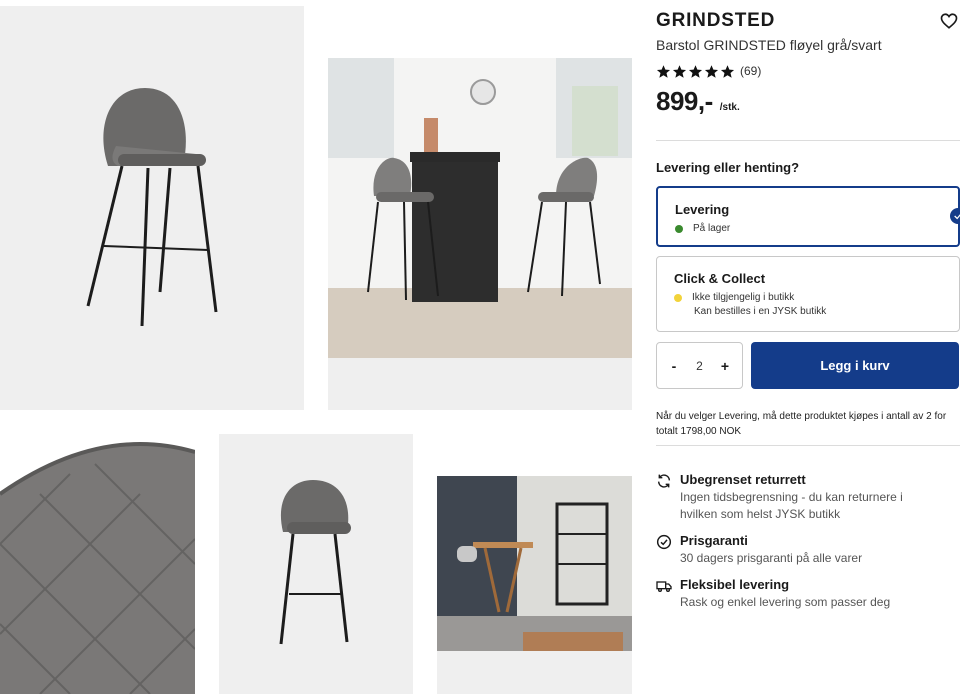 This screenshot has height=694, width=960. I want to click on stock-status-text: Ikke tilgjengelig i butikk, so click(743, 297).